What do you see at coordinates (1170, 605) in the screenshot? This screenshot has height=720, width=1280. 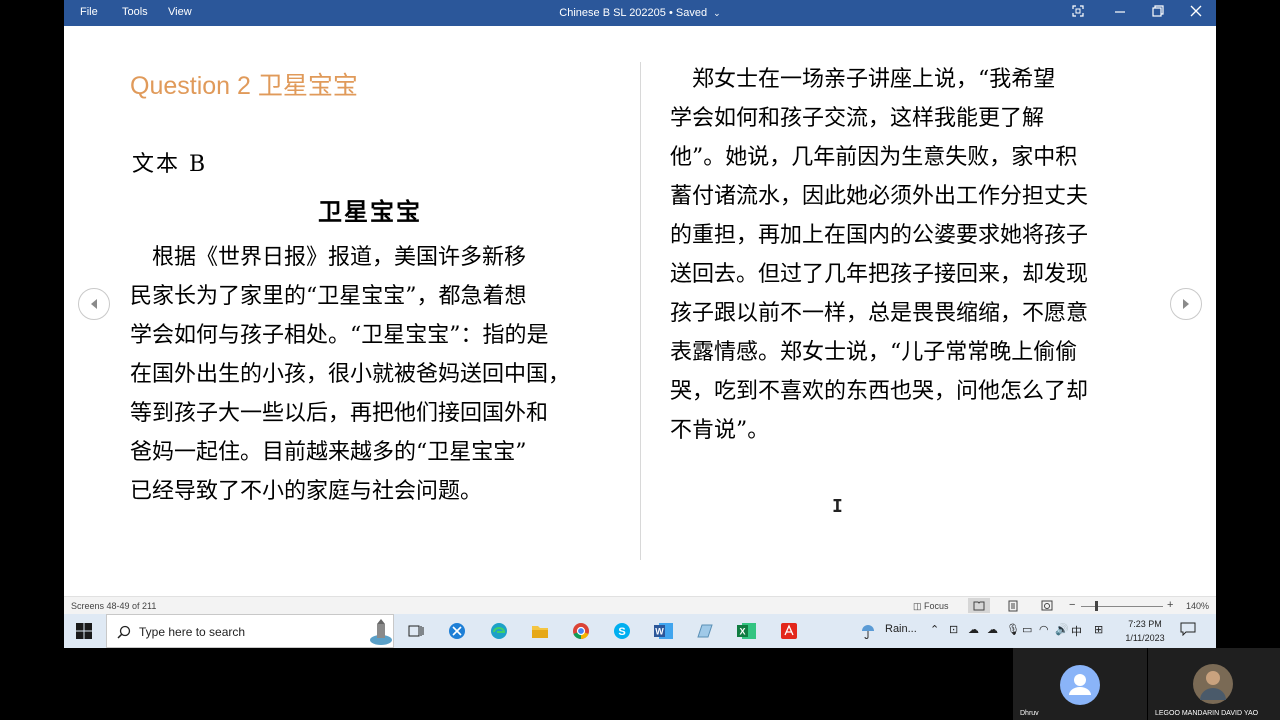 I see `zoom-in-button: +` at bounding box center [1170, 605].